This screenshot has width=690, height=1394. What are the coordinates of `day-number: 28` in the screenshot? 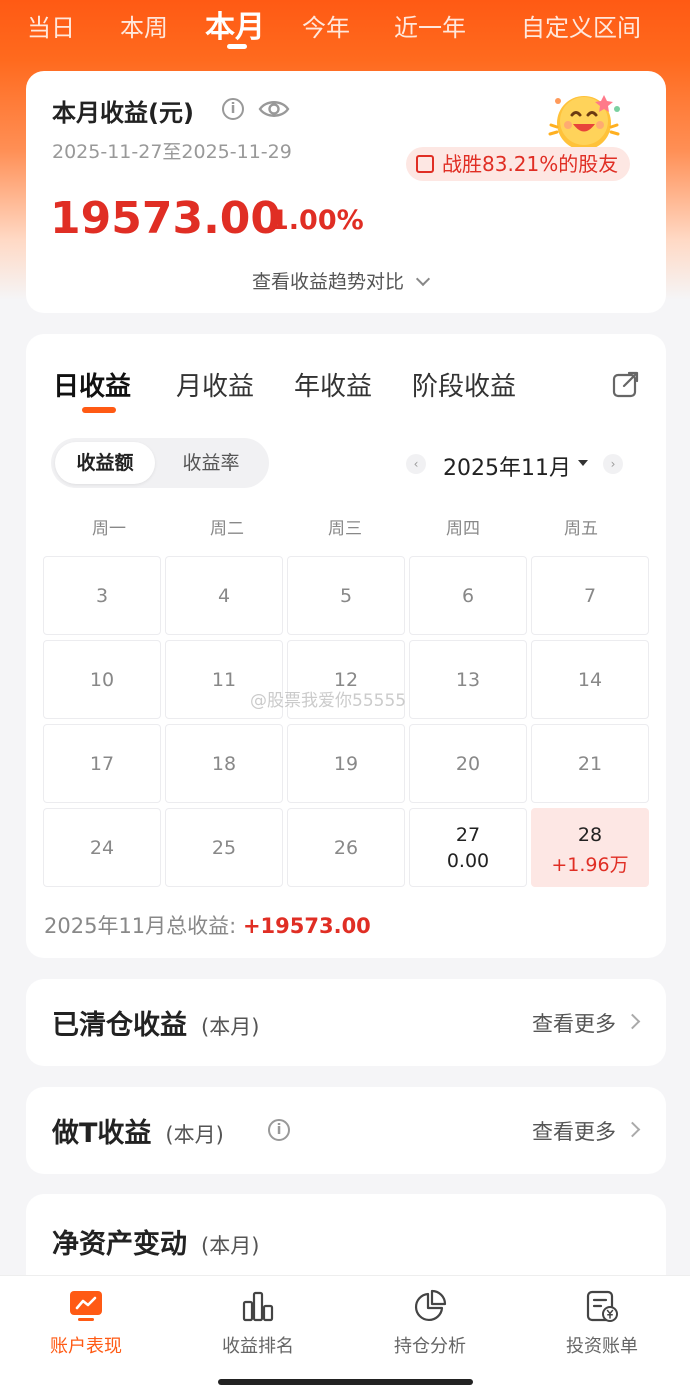 It's located at (590, 835).